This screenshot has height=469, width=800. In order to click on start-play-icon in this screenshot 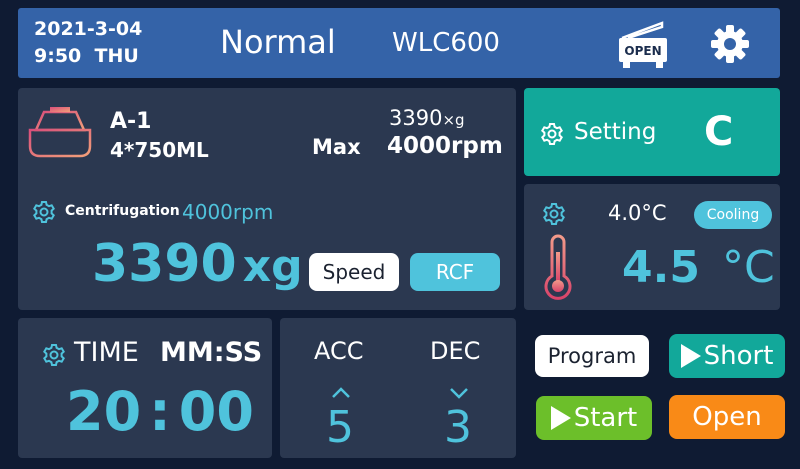, I will do `click(560, 418)`.